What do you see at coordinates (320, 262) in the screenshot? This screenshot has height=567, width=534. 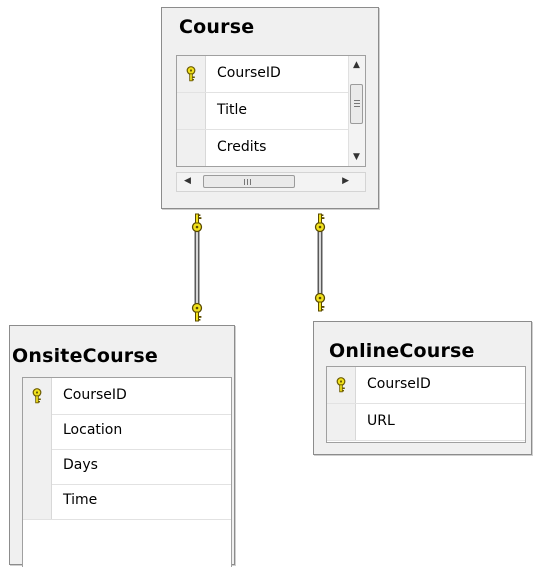 I see `relationship-course-onlinecourse` at bounding box center [320, 262].